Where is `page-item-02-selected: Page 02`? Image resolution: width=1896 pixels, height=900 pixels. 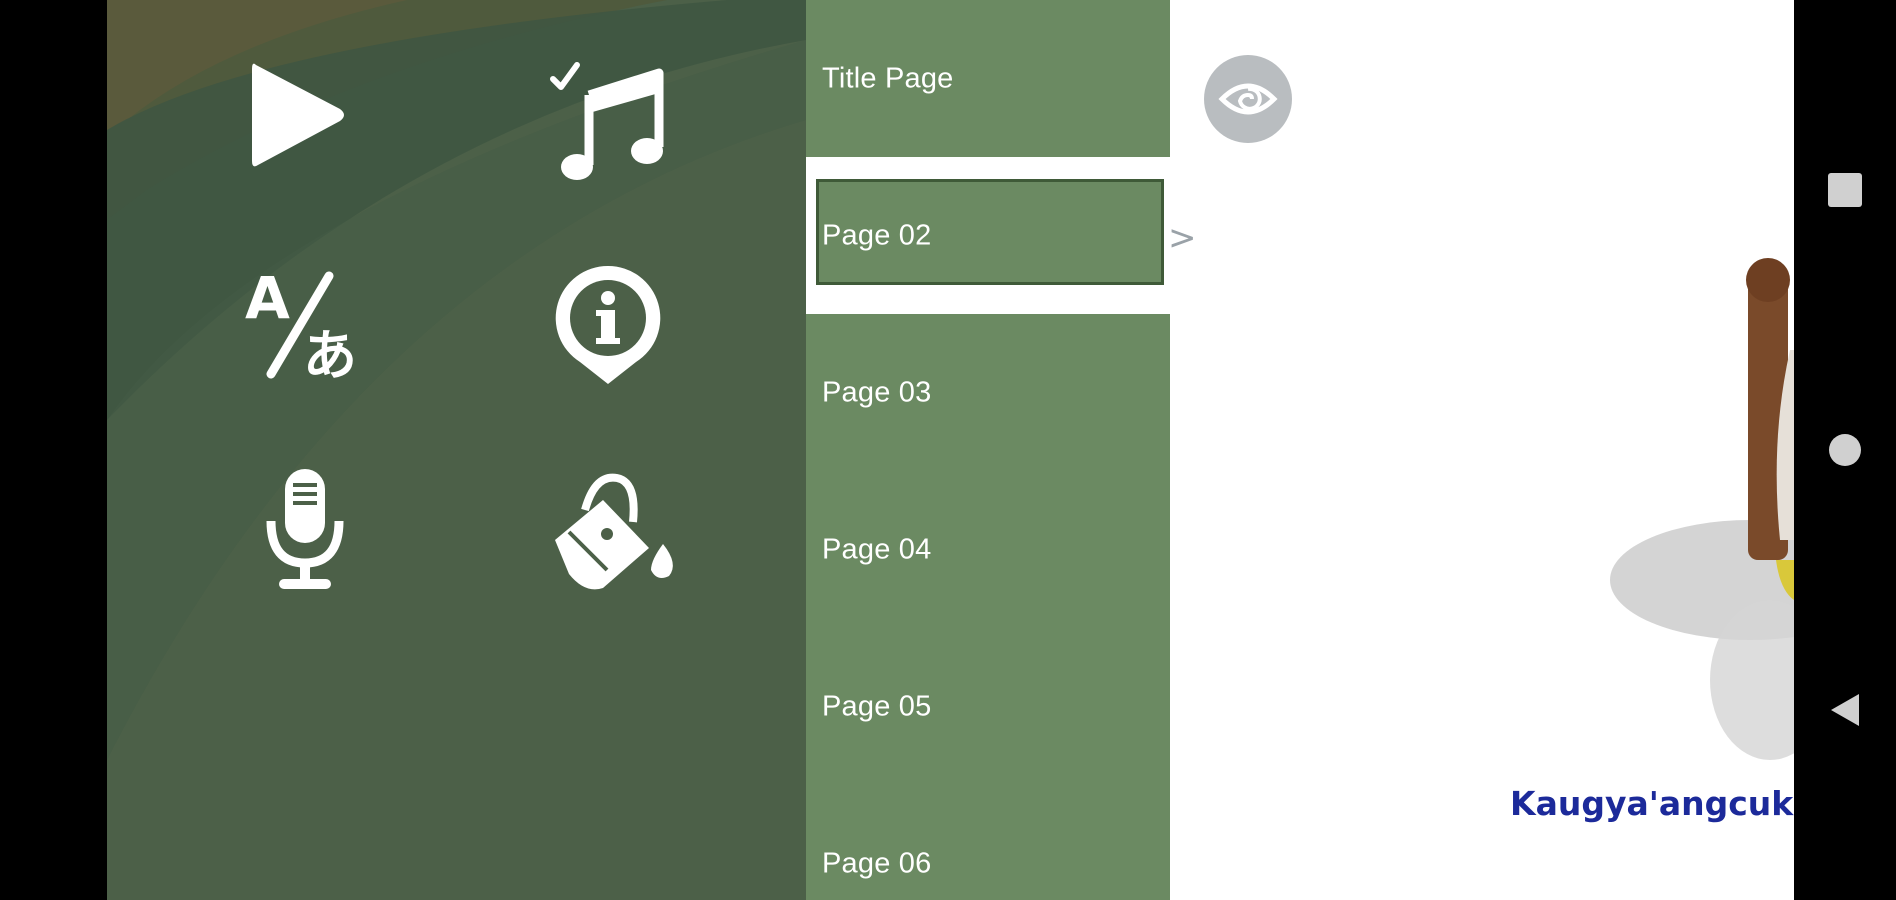
page-item-02-selected: Page 02 is located at coordinates (988, 235).